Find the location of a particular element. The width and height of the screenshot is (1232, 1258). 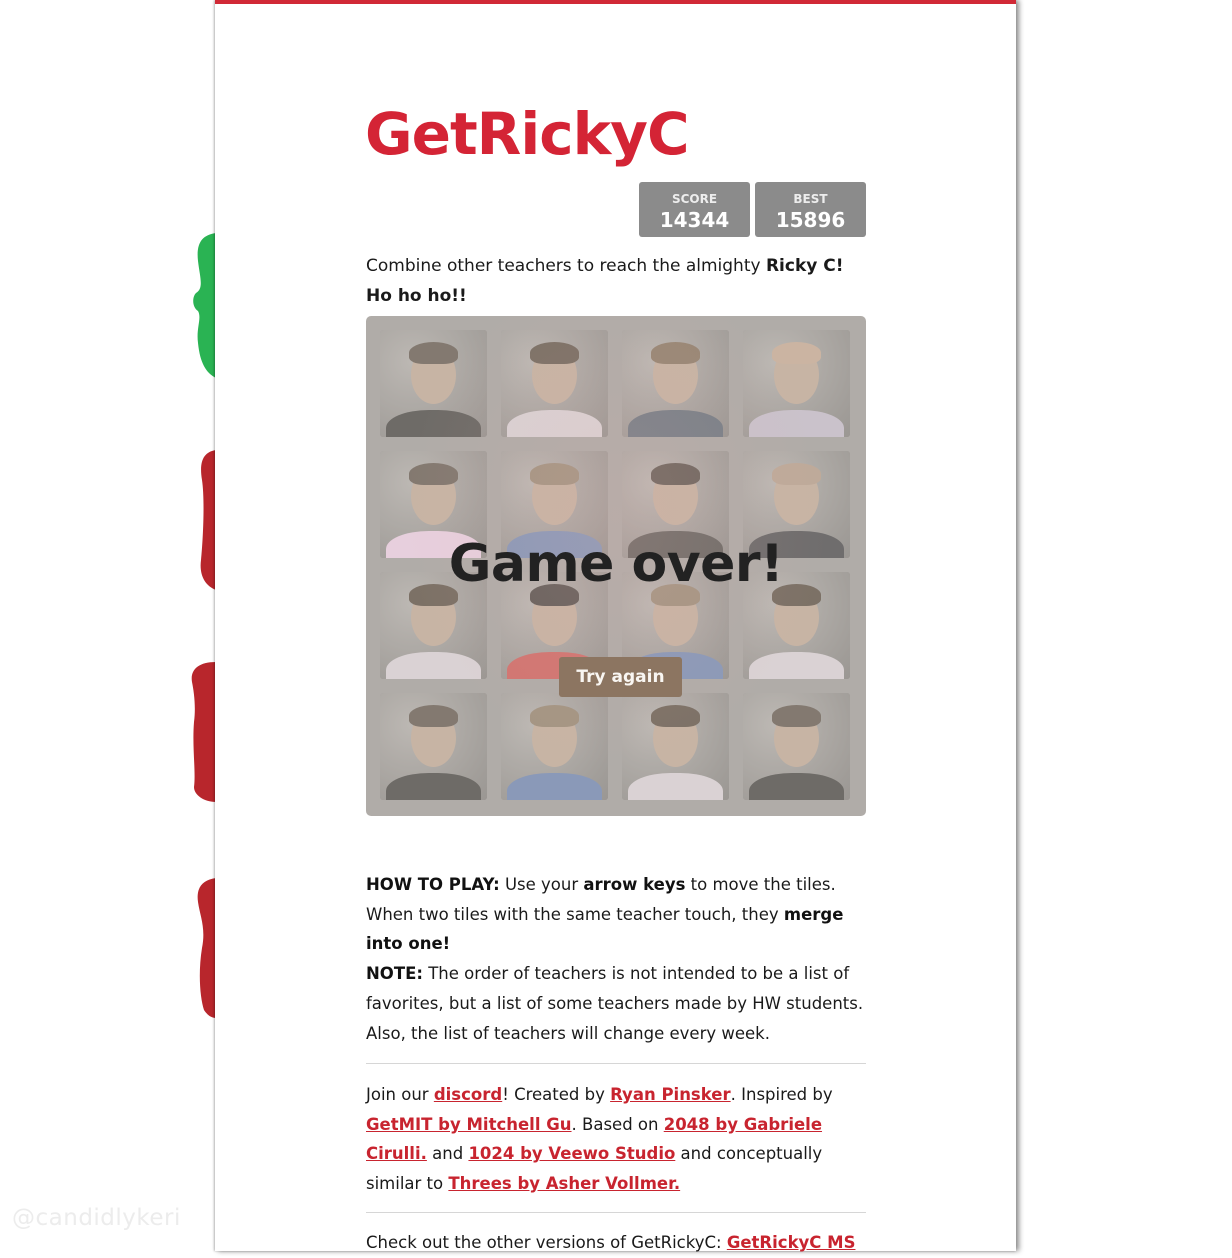

credits-text: and is located at coordinates (447, 1154).